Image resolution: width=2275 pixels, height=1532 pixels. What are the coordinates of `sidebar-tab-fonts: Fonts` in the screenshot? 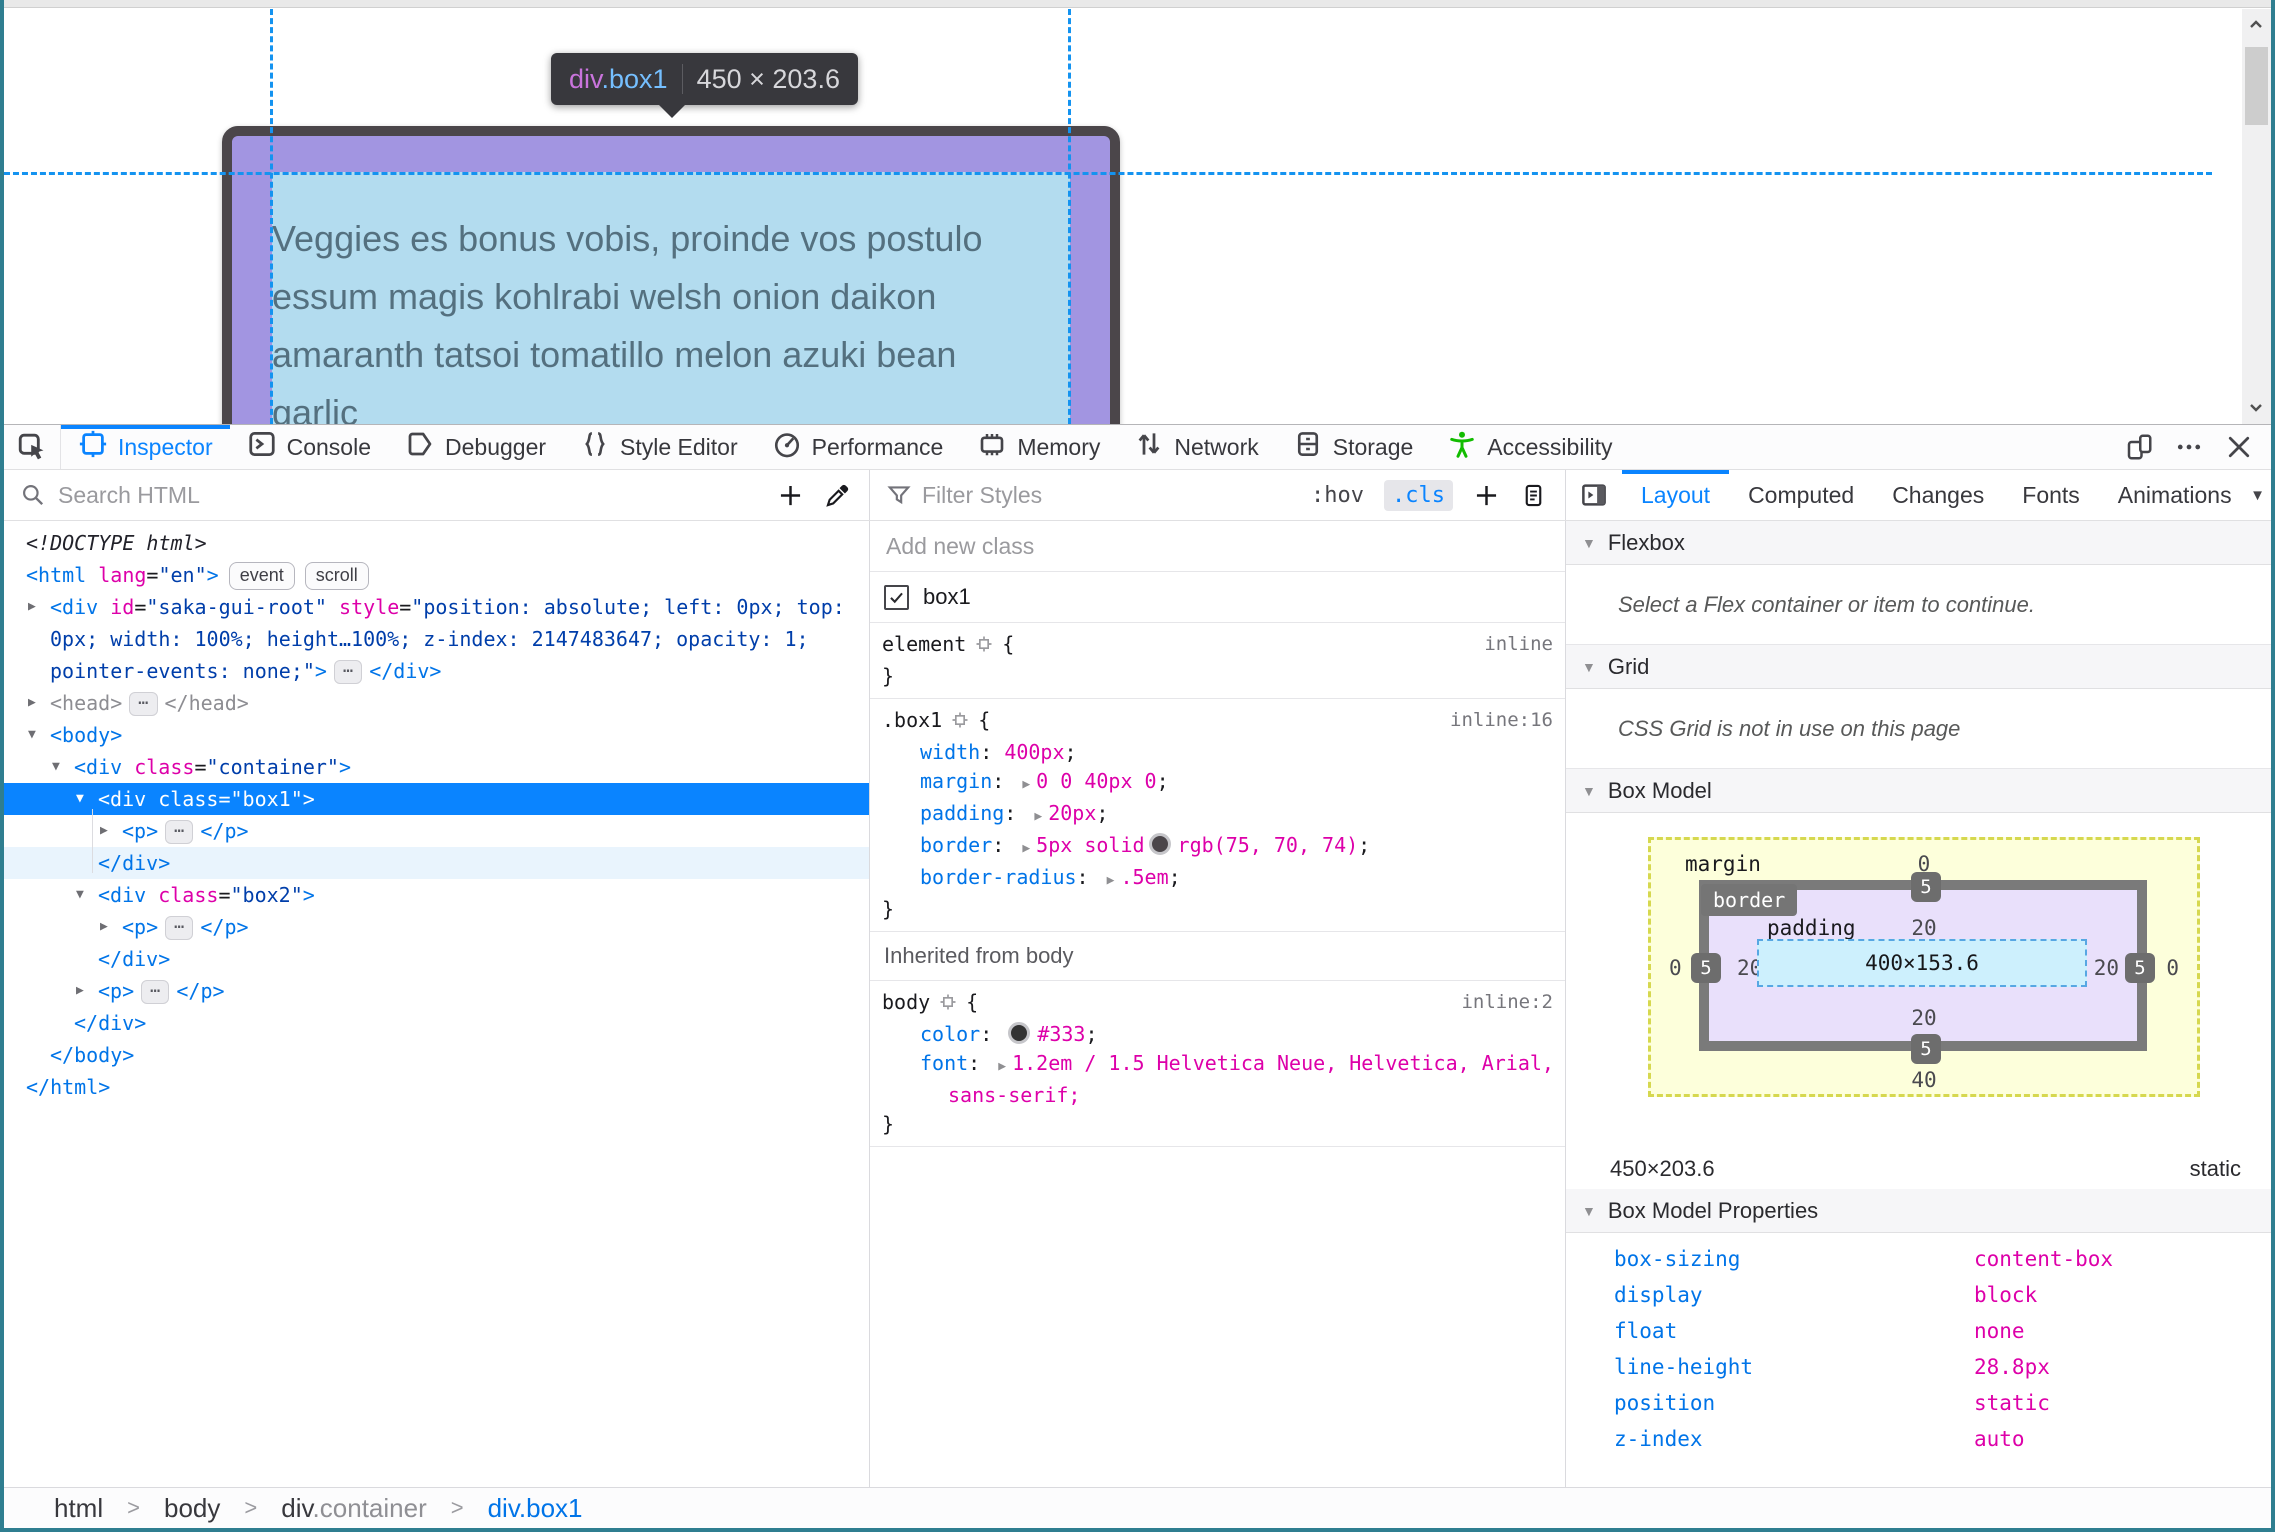 It's located at (2051, 495).